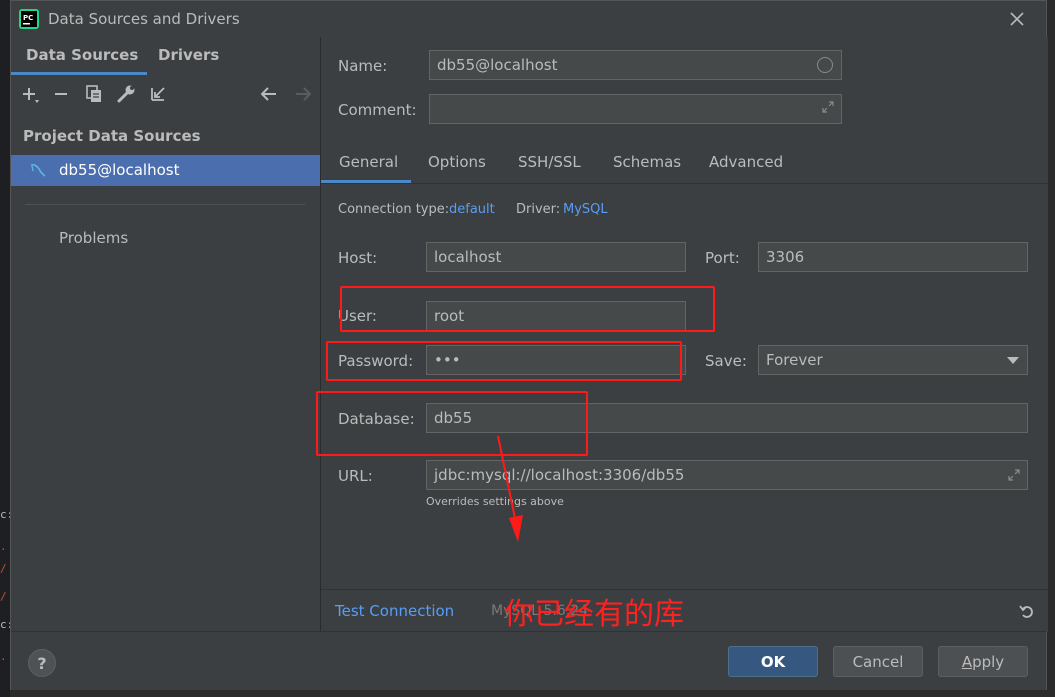 Image resolution: width=1055 pixels, height=697 pixels. Describe the element at coordinates (594, 614) in the screenshot. I see `annotation-text: 你已经有的库` at that location.